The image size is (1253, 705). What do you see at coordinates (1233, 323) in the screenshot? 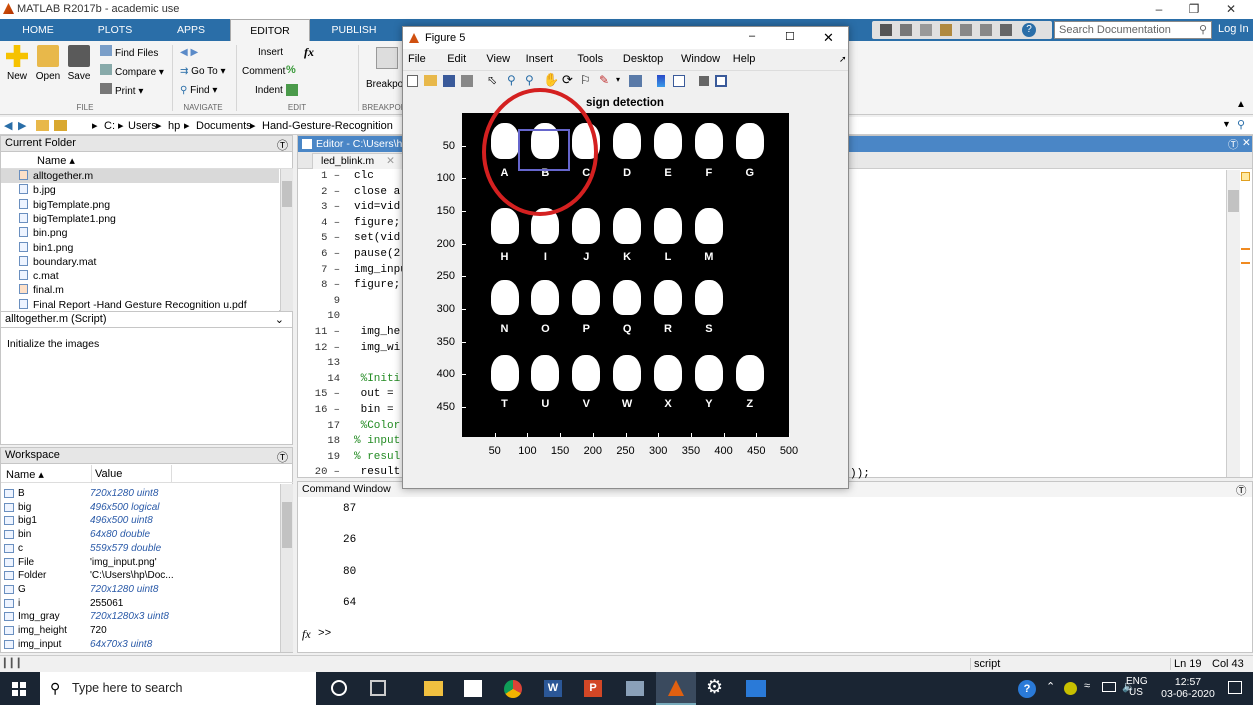
I see `editor-scrollbar` at bounding box center [1233, 323].